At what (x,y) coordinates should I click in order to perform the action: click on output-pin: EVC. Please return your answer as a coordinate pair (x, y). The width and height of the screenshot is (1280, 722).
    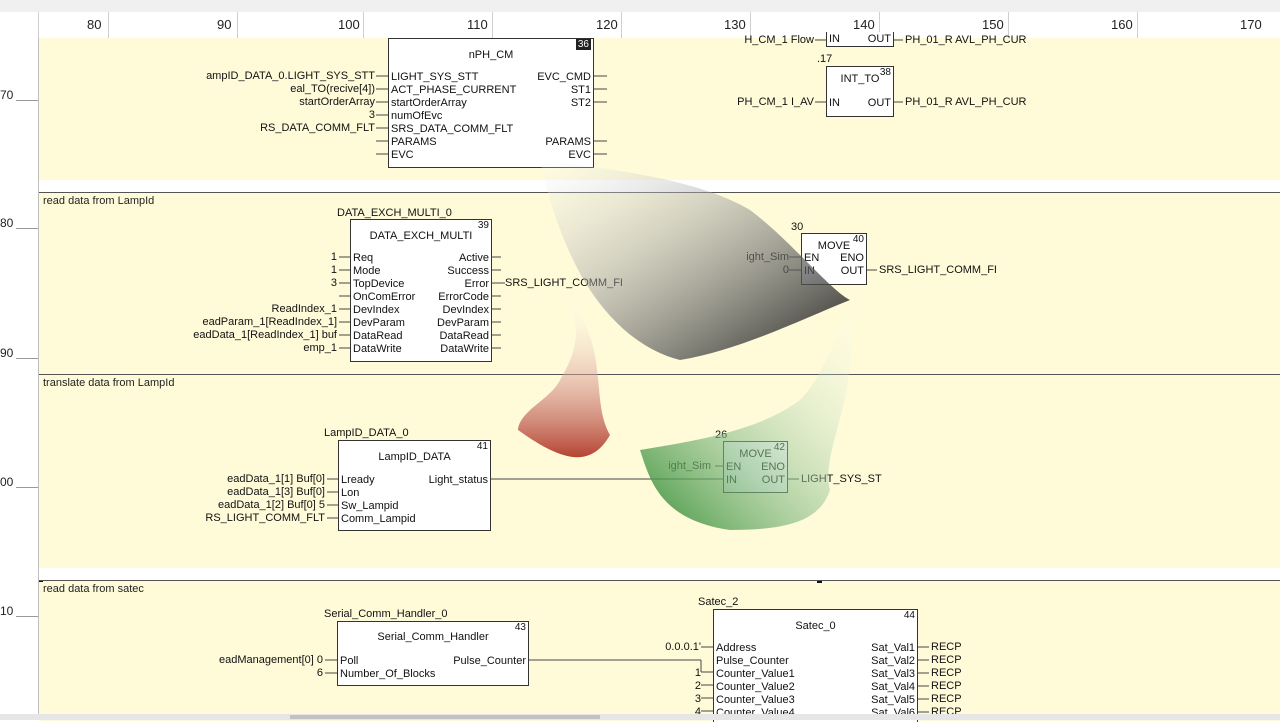
    Looking at the image, I should click on (579, 155).